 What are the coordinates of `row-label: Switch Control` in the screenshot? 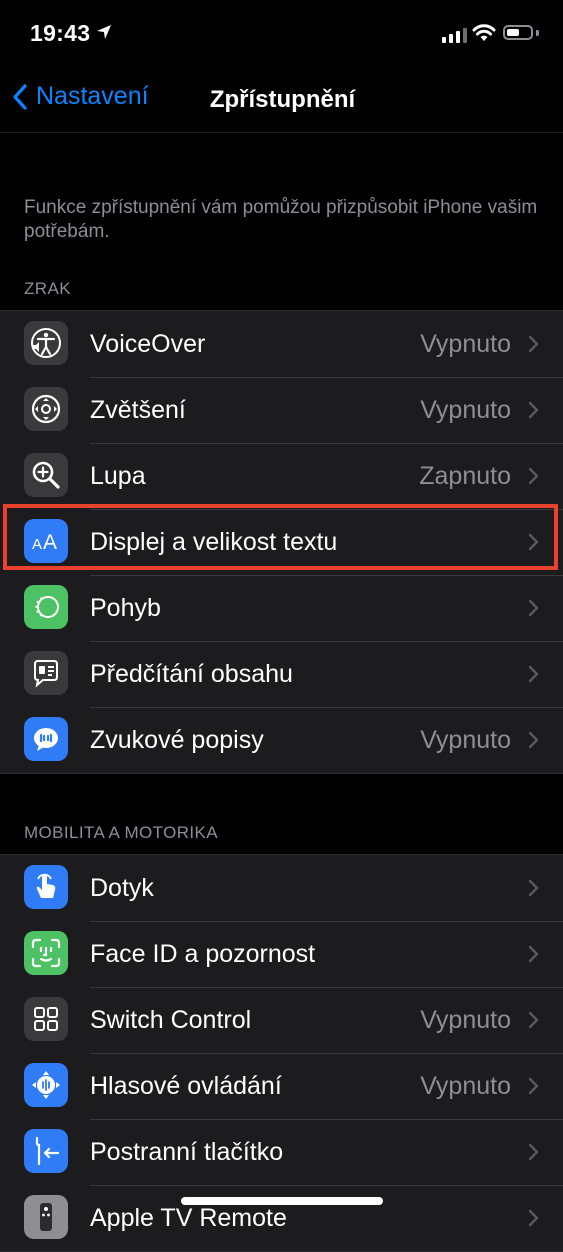 It's located at (171, 1019).